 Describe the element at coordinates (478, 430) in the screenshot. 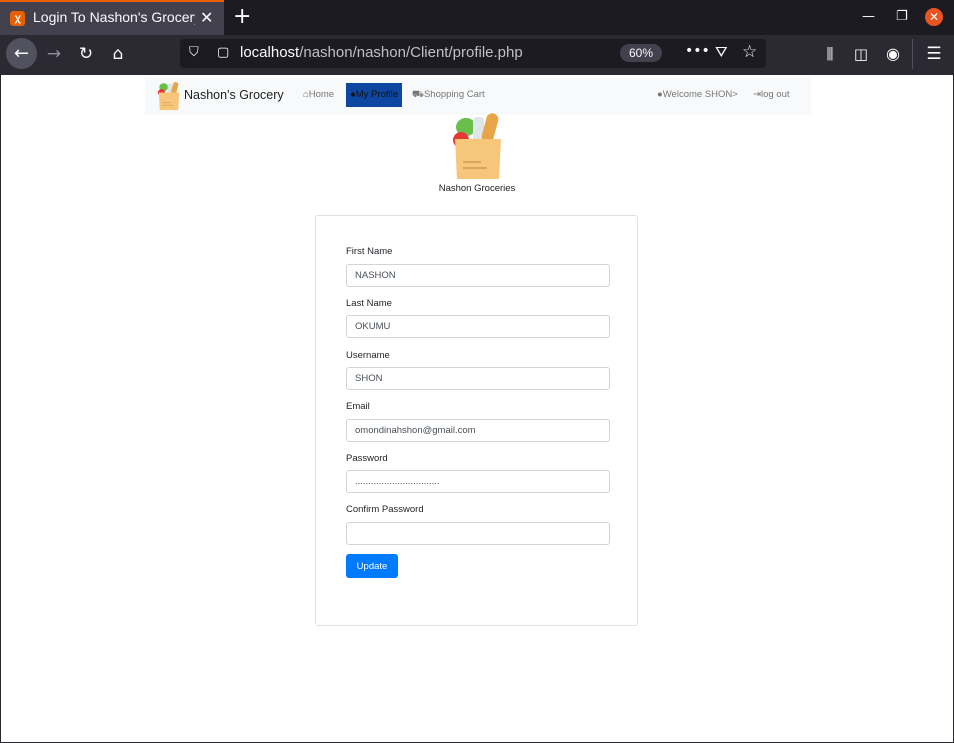

I see `email-field` at that location.